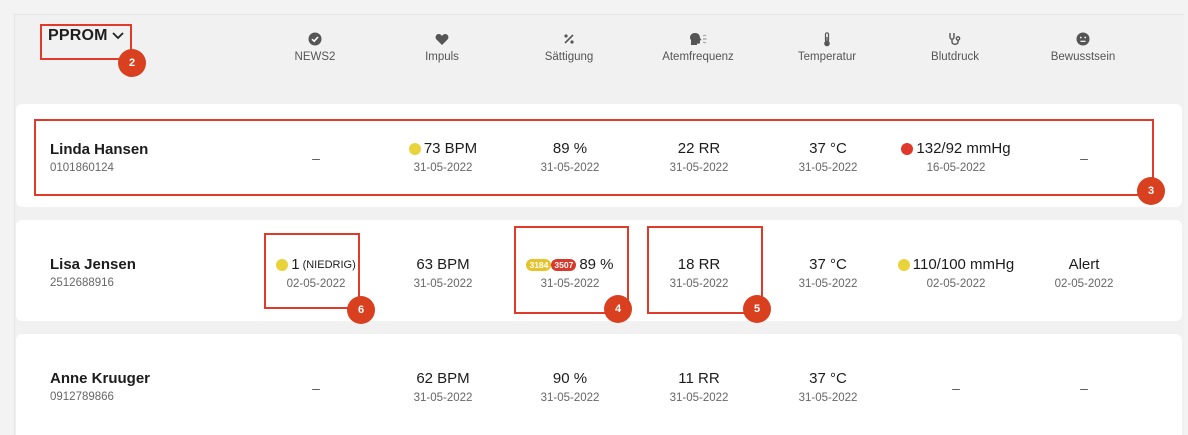 Image resolution: width=1188 pixels, height=435 pixels. I want to click on blut-value: –, so click(956, 388).